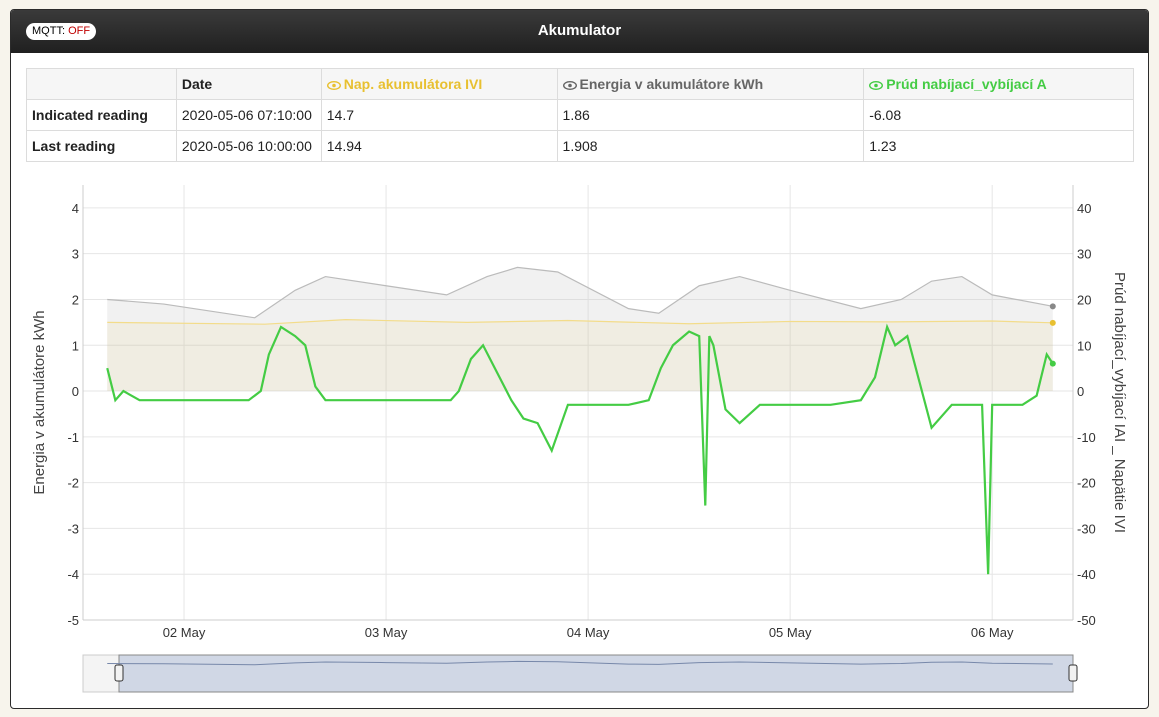 The height and width of the screenshot is (717, 1159). Describe the element at coordinates (73, 483) in the screenshot. I see `left-axis-tick: -2` at that location.